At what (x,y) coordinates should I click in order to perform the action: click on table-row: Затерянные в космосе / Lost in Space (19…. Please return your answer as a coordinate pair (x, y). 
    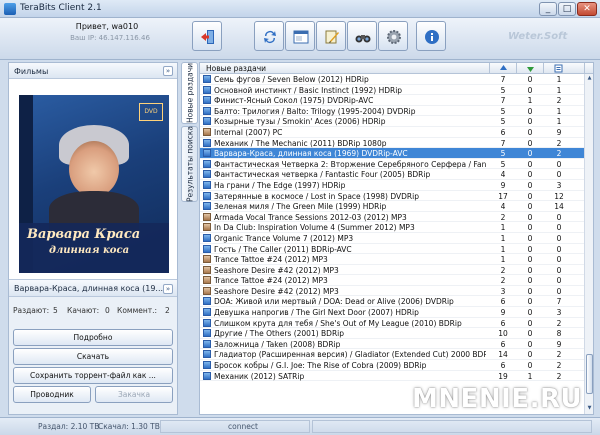
    Looking at the image, I should click on (392, 196).